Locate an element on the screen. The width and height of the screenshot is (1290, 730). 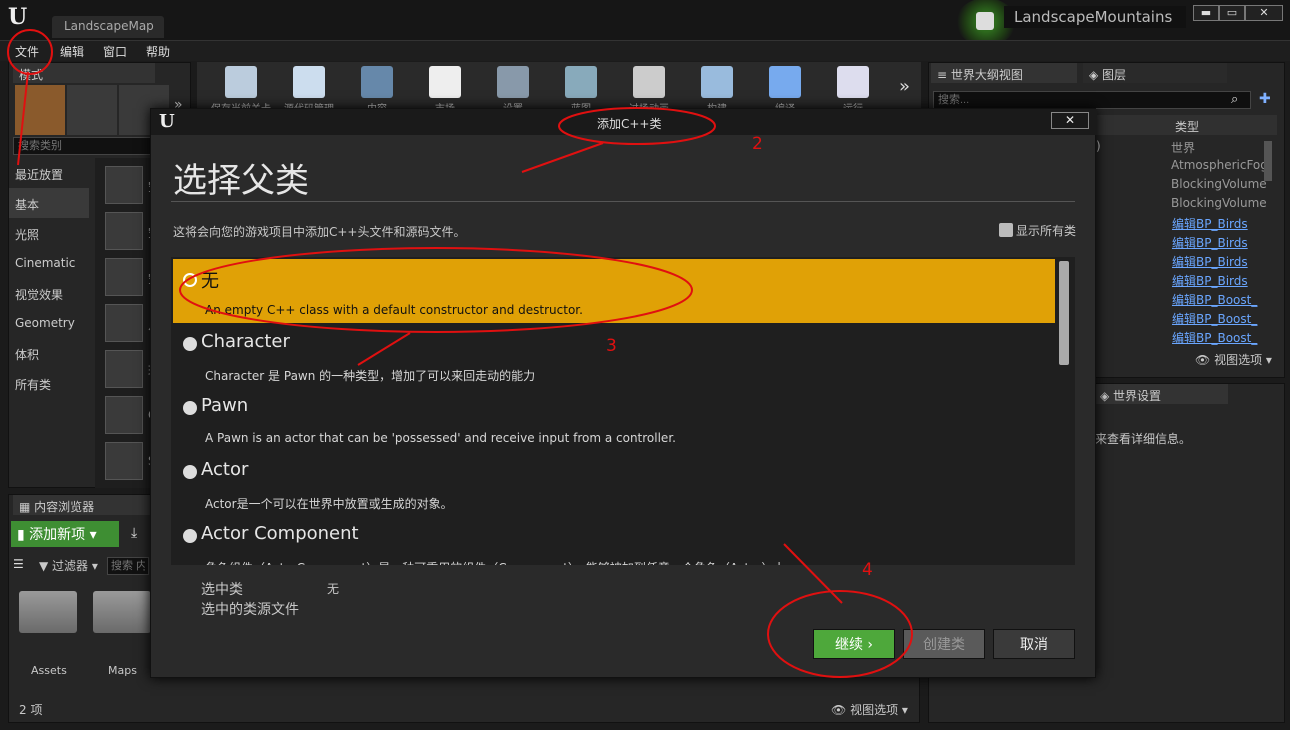
category-item: 最近放置 is located at coordinates (49, 173).